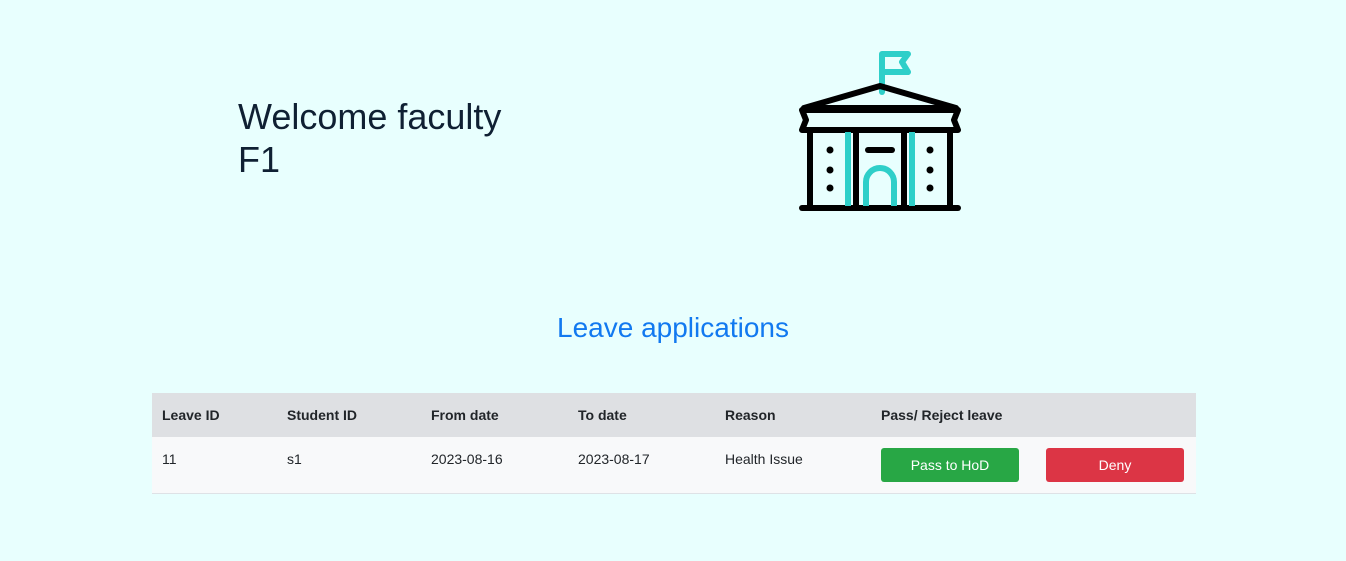 This screenshot has width=1346, height=561. Describe the element at coordinates (764, 459) in the screenshot. I see `cell-reason: Health Issue` at that location.